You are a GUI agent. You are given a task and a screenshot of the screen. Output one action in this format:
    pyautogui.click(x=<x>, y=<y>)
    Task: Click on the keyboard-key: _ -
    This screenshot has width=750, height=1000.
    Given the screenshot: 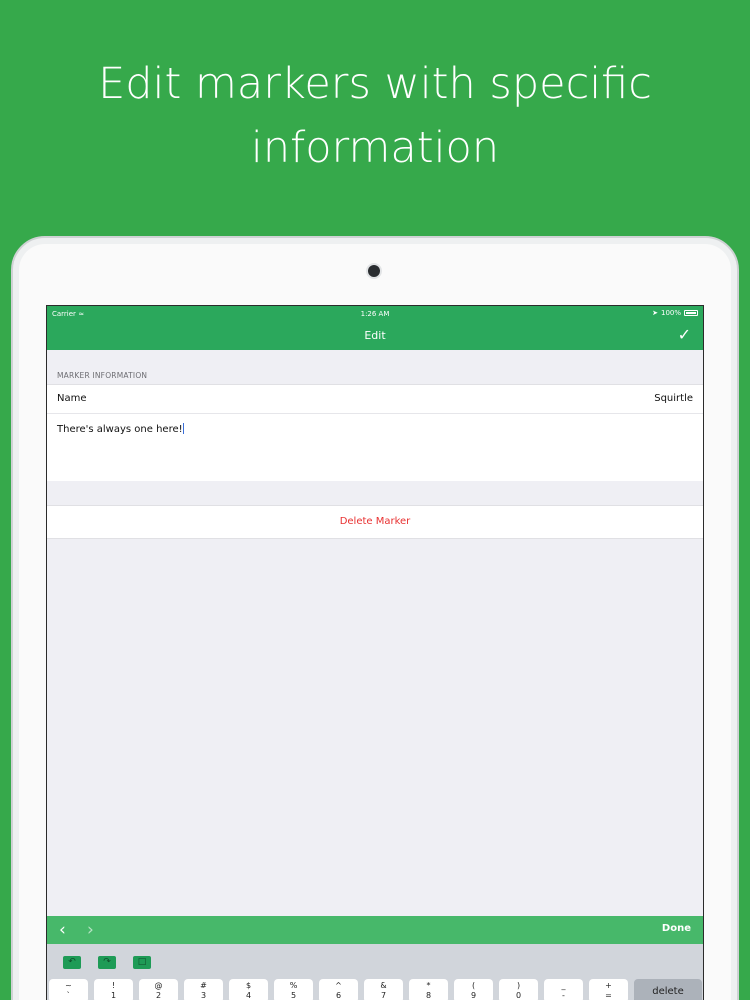 What is the action you would take?
    pyautogui.click(x=563, y=989)
    